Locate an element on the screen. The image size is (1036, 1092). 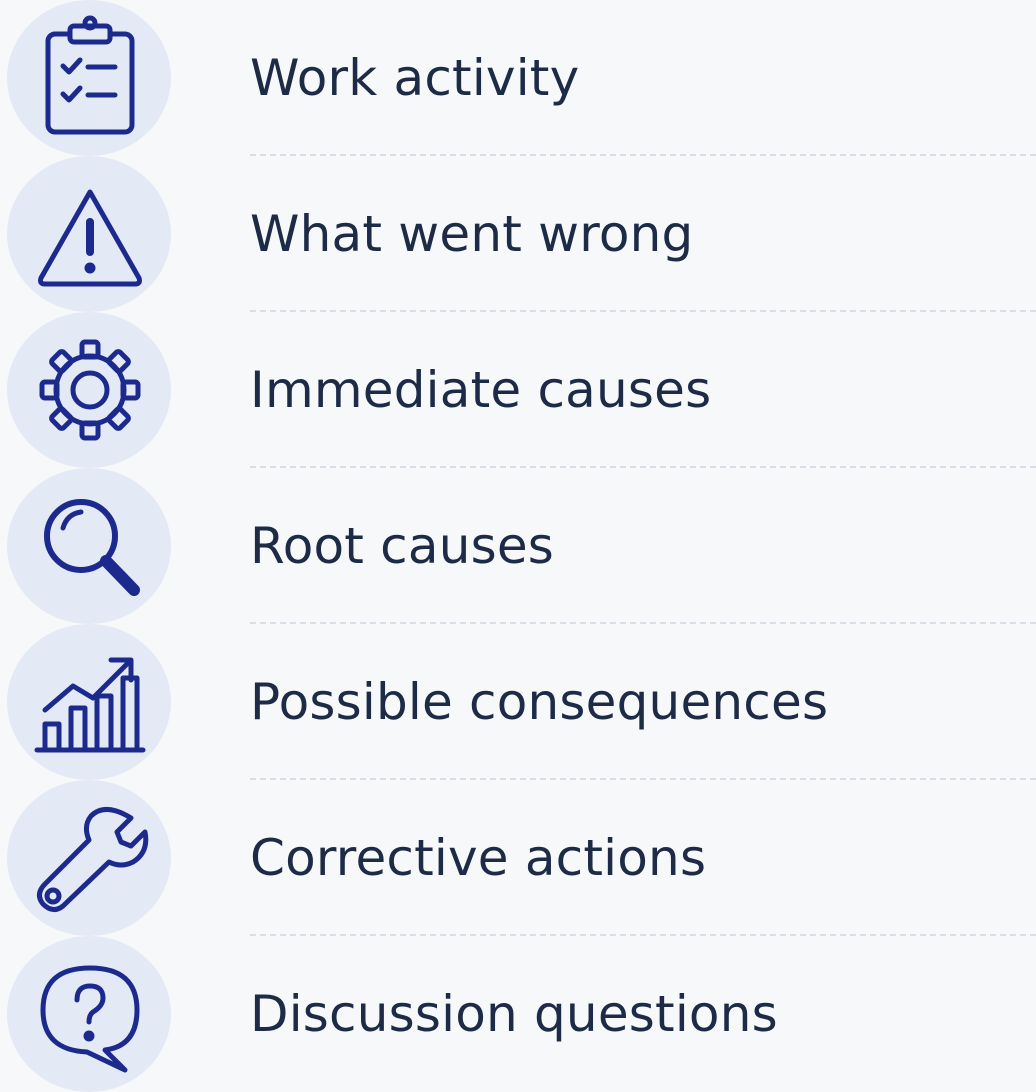
list-item-label: Corrective actions is located at coordinates (478, 858).